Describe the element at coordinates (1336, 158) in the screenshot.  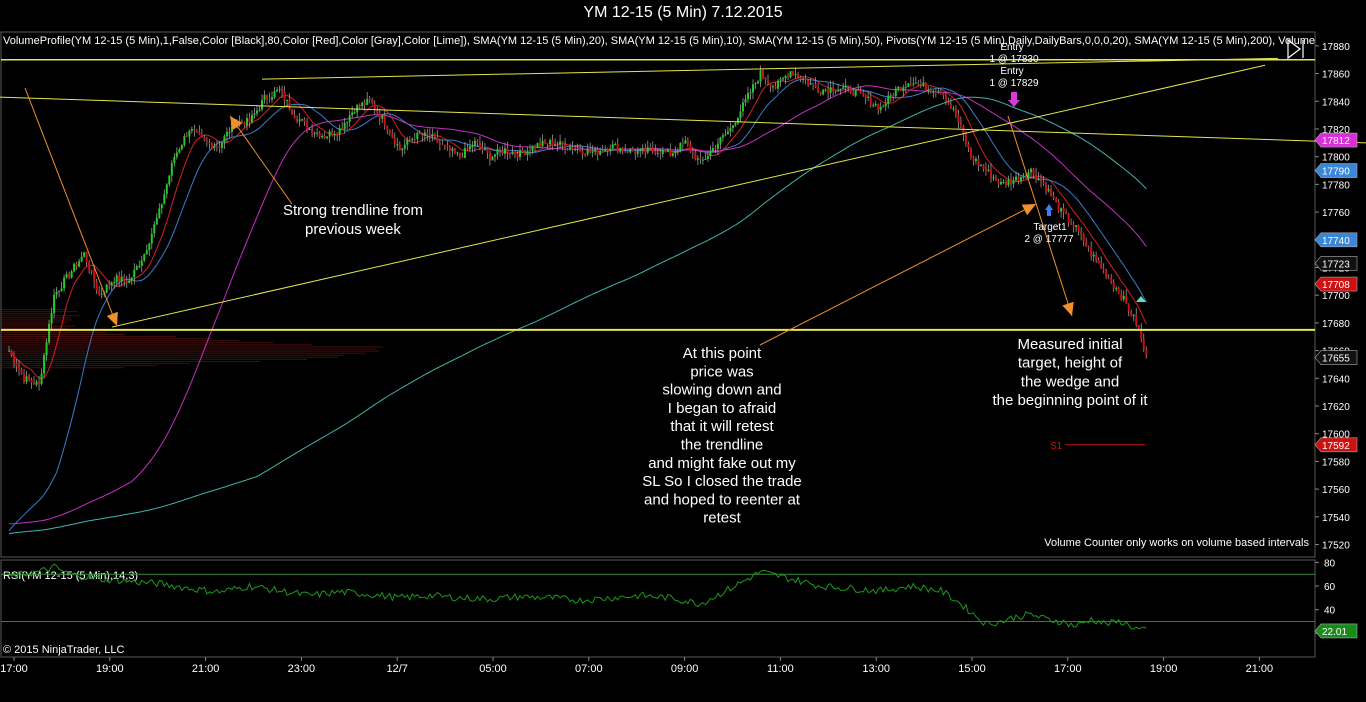
I see `y-tick-label: 17800` at that location.